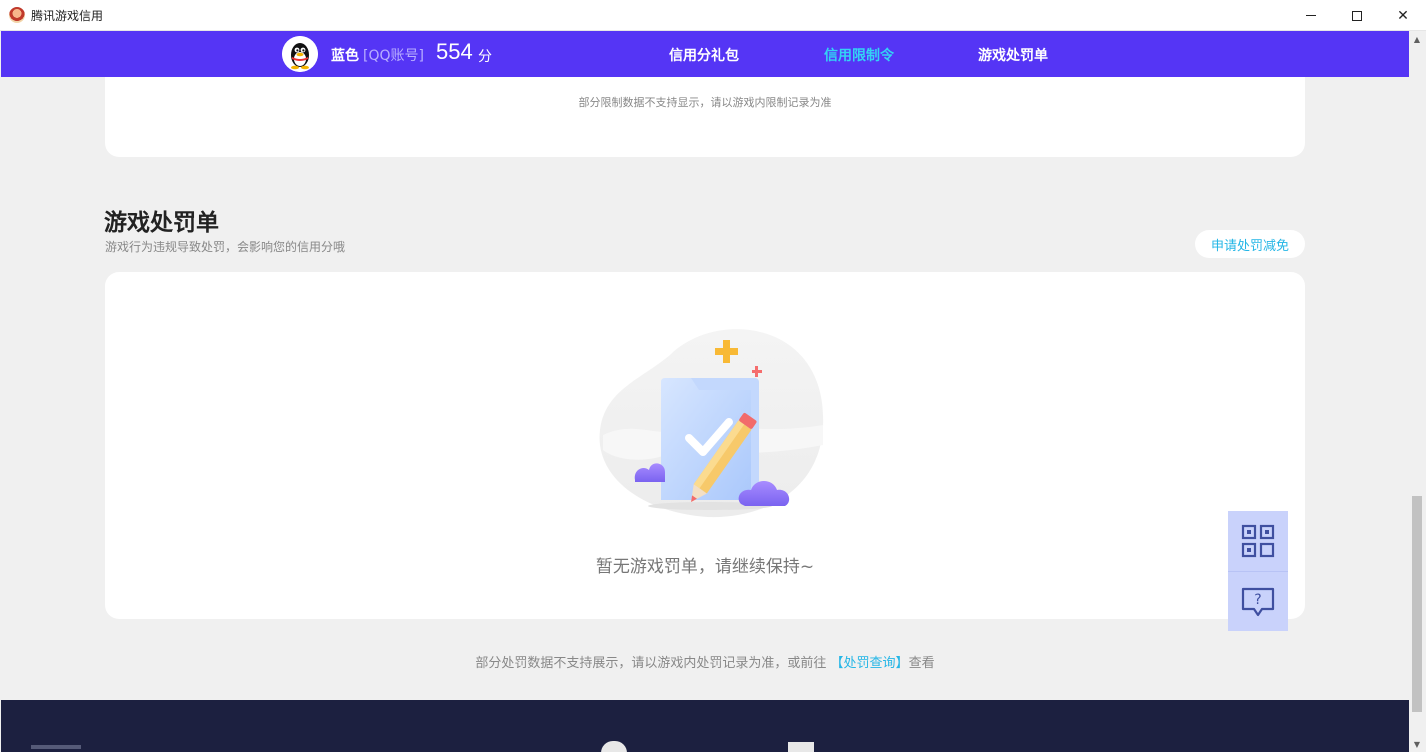 The image size is (1426, 752). I want to click on user-nickname: 蓝色, so click(345, 56).